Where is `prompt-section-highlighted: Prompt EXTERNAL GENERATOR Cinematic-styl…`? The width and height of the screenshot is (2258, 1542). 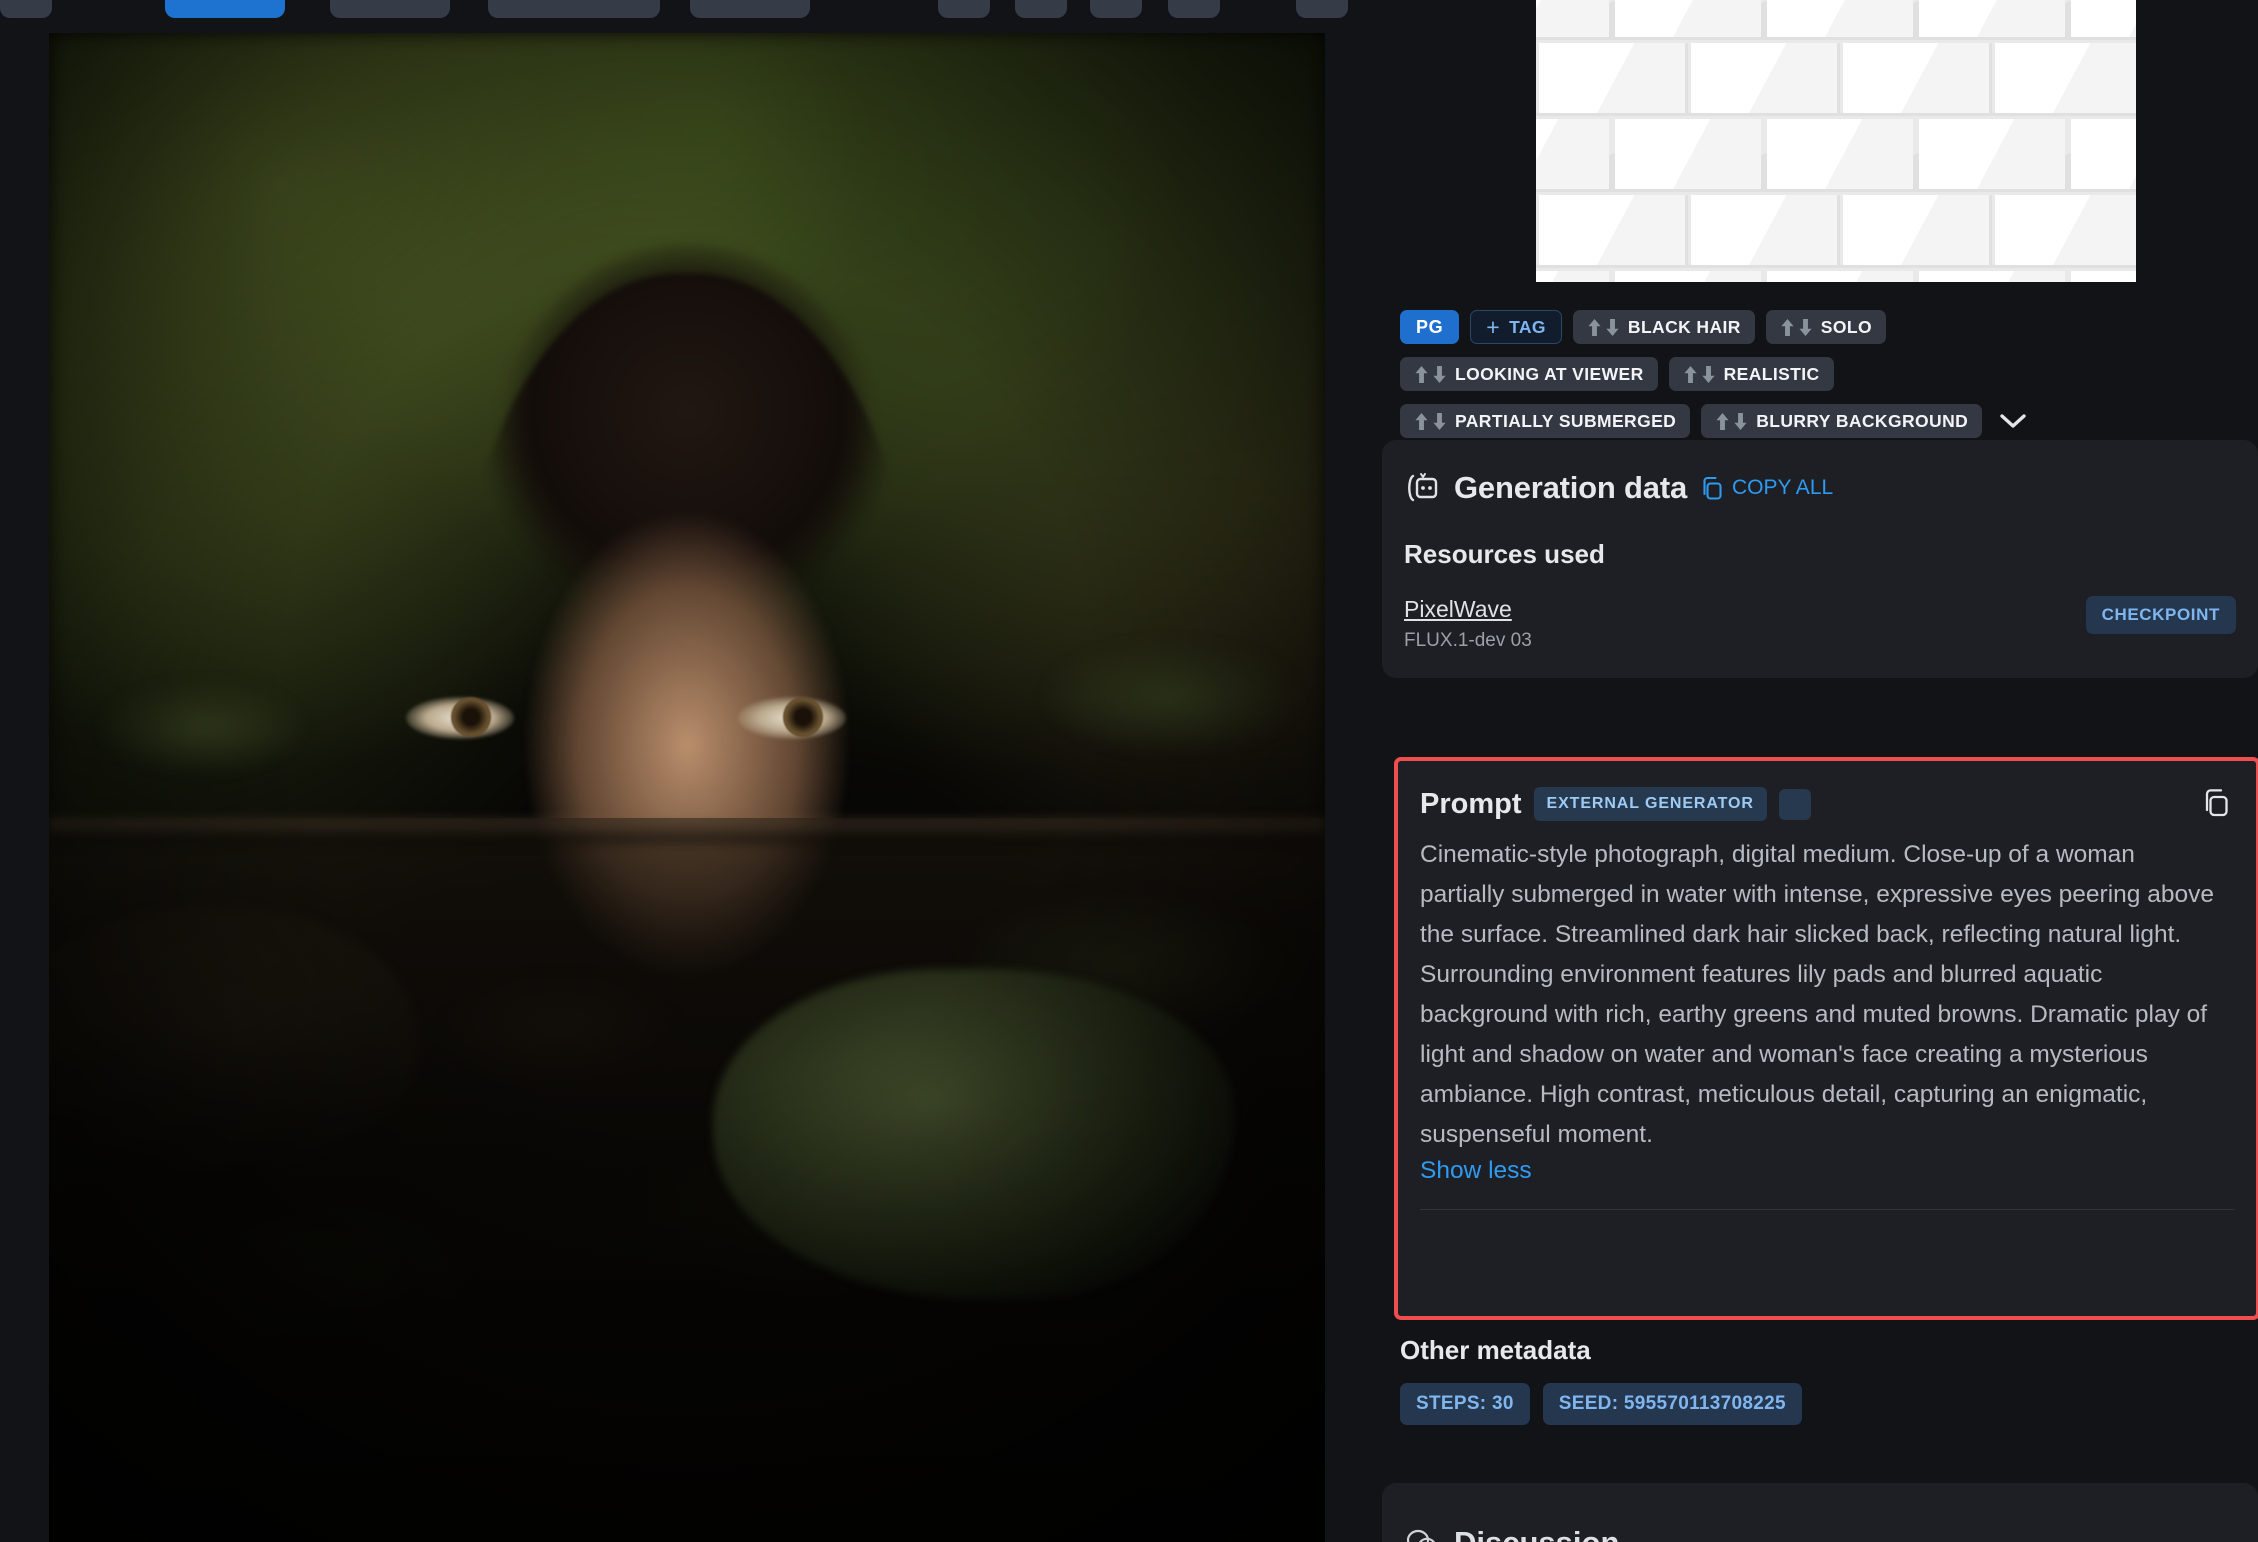
prompt-section-highlighted: Prompt EXTERNAL GENERATOR Cinematic-styl… is located at coordinates (1826, 1038).